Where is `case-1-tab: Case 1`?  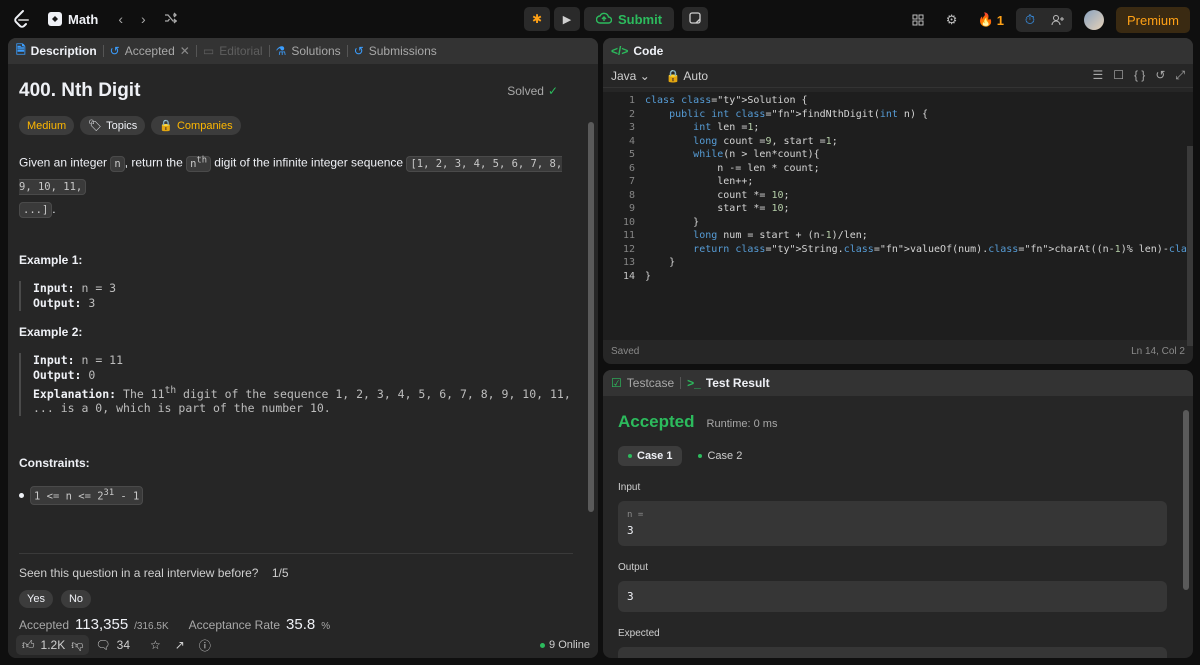
case-1-tab: Case 1 is located at coordinates (650, 456).